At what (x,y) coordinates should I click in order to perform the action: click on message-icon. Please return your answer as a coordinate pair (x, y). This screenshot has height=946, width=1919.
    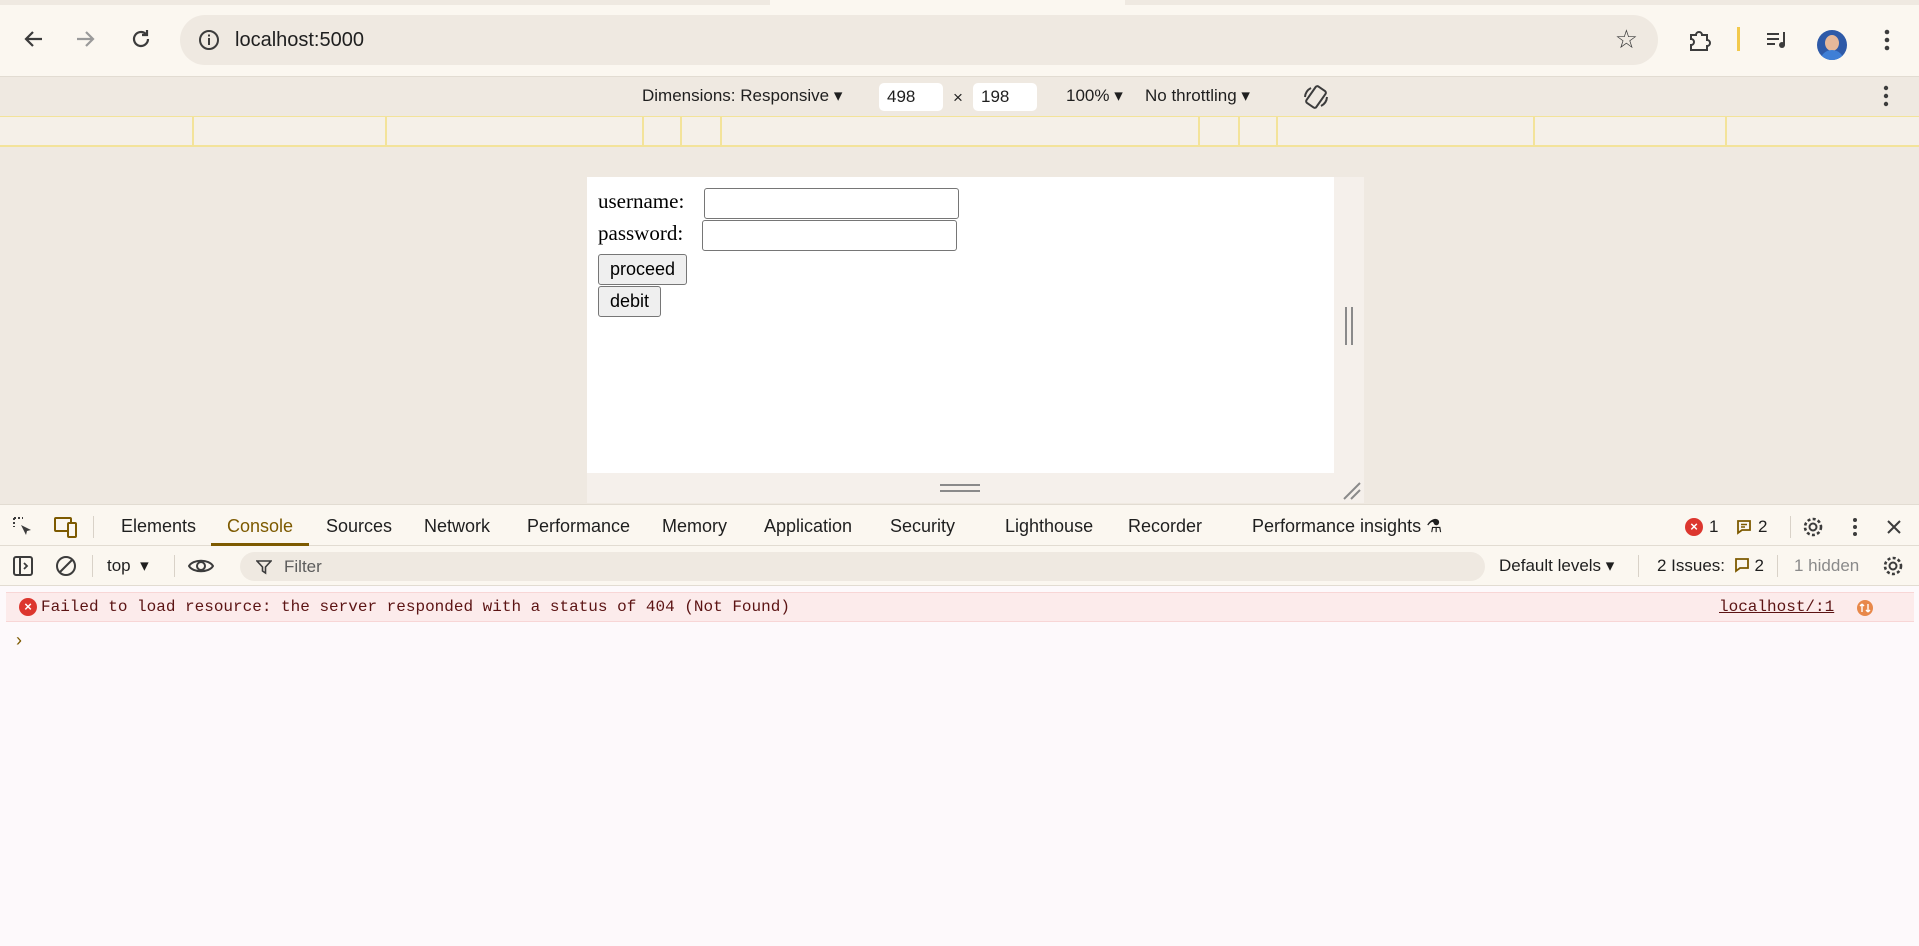
    Looking at the image, I should click on (1744, 527).